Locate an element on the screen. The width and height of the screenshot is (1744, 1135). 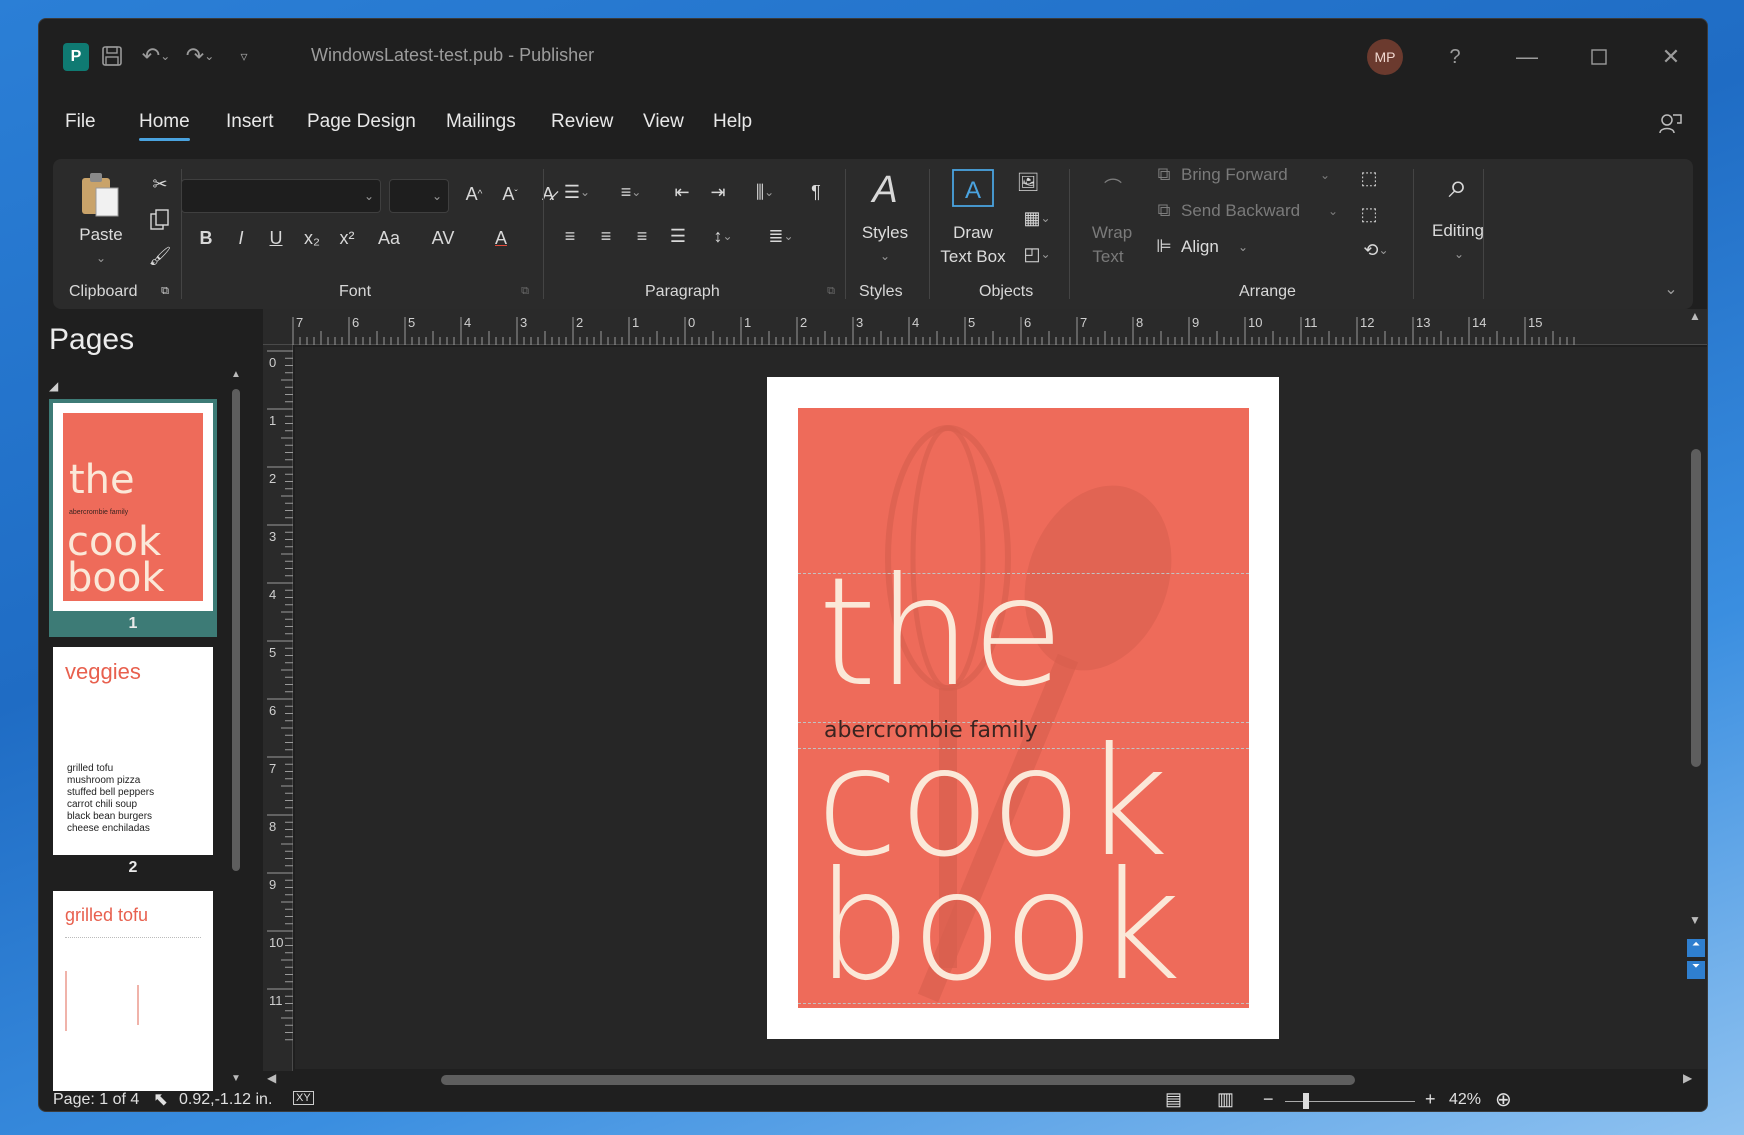
ungroup-icon: ⬚ is located at coordinates (1369, 214).